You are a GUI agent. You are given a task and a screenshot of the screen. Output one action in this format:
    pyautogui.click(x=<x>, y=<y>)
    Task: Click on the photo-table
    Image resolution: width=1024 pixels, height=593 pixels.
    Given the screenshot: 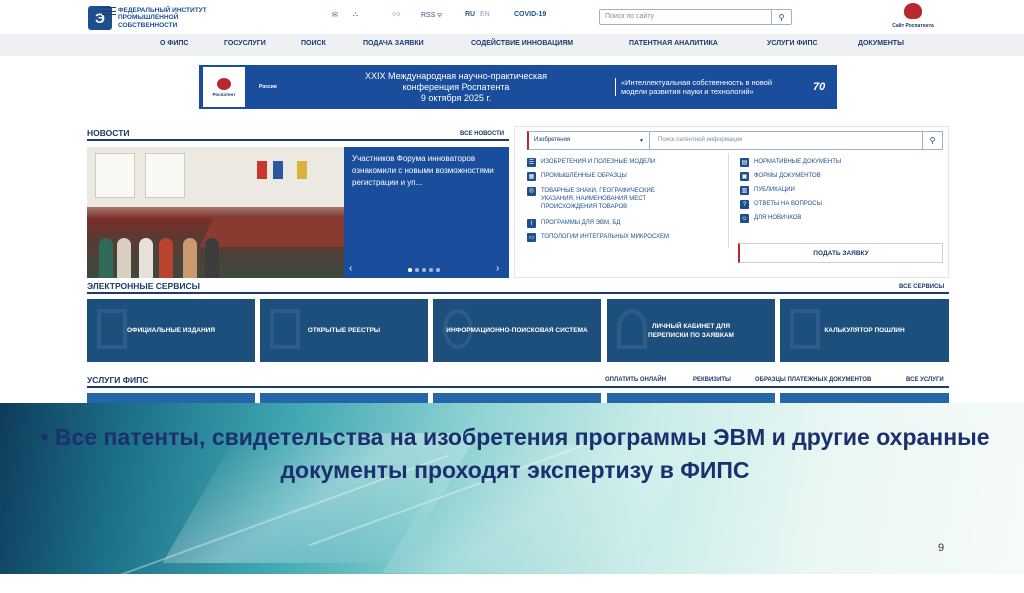 What is the action you would take?
    pyautogui.click(x=272, y=232)
    